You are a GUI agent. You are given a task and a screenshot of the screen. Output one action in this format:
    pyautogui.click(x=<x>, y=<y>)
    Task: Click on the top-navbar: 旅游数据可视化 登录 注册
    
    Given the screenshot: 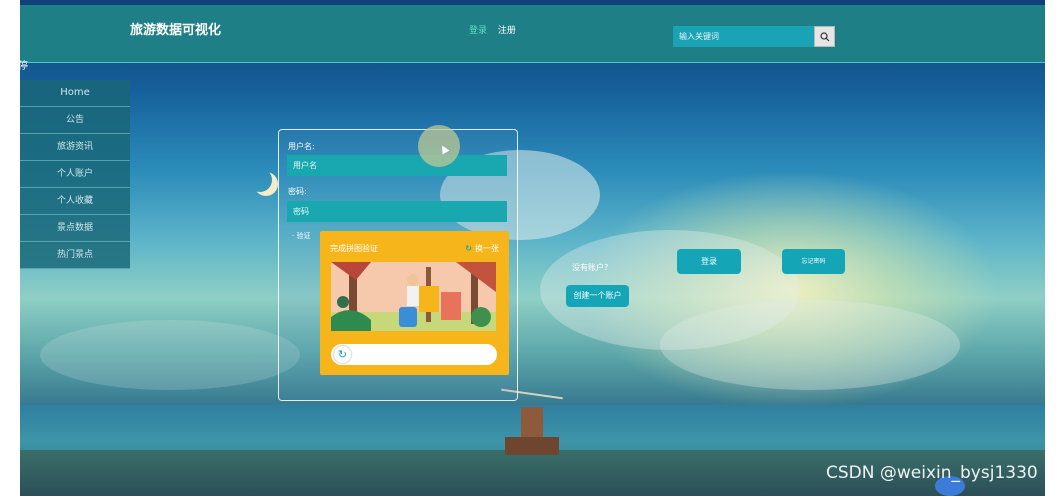 What is the action you would take?
    pyautogui.click(x=532, y=34)
    